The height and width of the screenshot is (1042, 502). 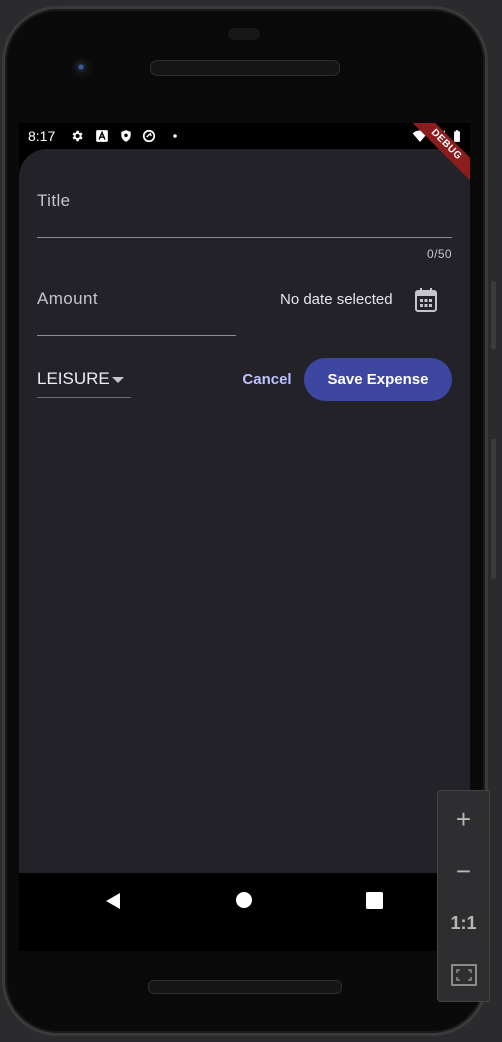 I want to click on selected-date-text: No date selected, so click(x=336, y=299).